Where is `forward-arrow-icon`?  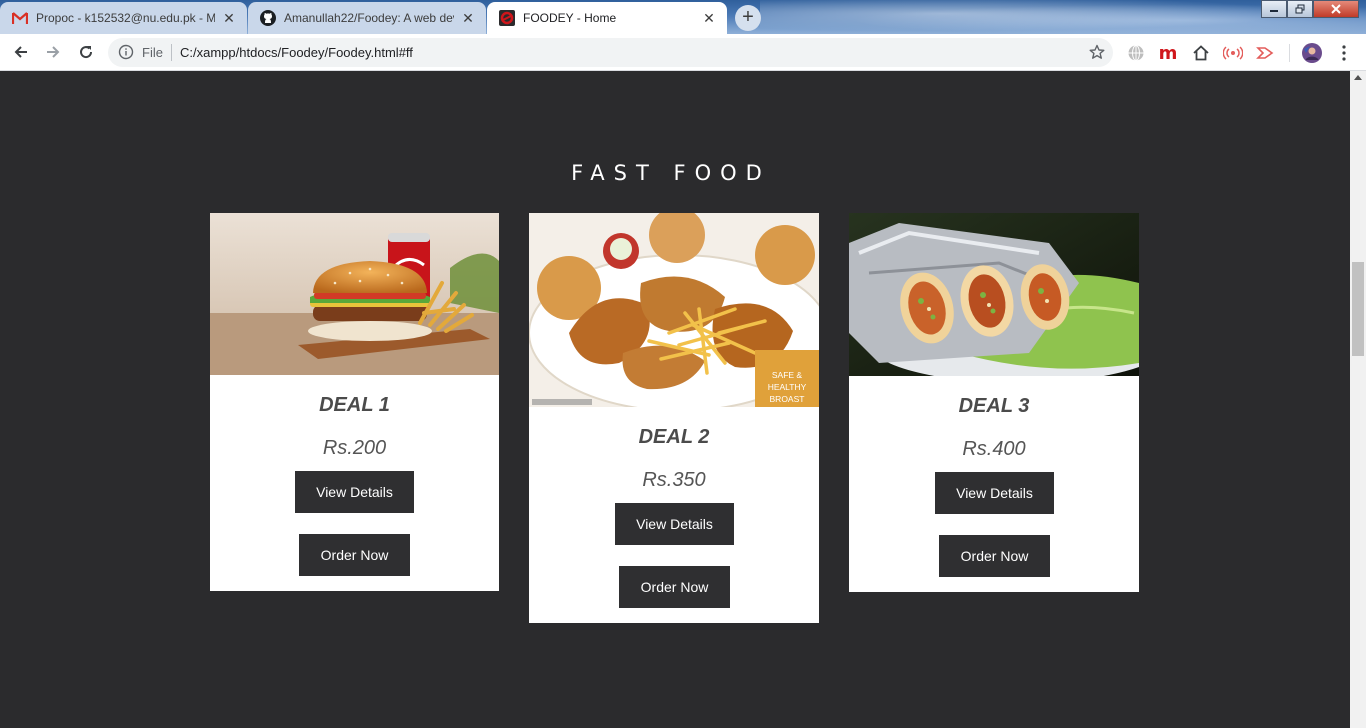
forward-arrow-icon is located at coordinates (53, 52).